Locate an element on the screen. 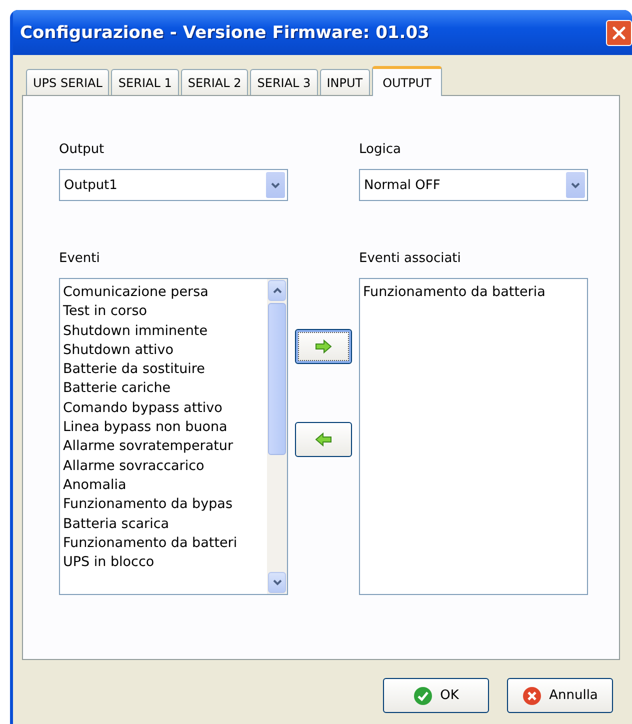 The width and height of the screenshot is (632, 724). list-item: Allarme sovraccarico is located at coordinates (165, 466).